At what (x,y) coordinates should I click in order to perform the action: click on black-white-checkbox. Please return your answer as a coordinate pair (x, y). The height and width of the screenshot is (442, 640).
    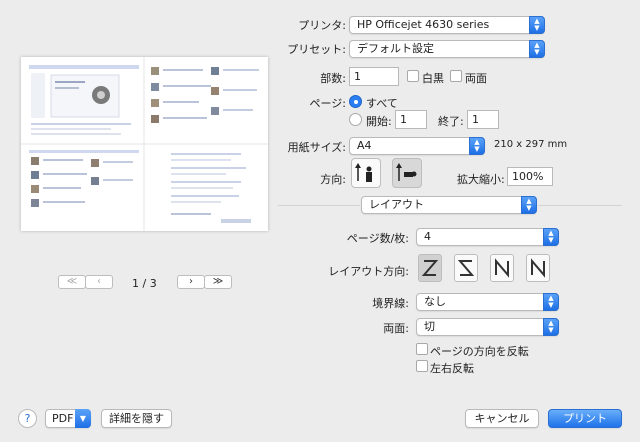
    Looking at the image, I should click on (413, 76).